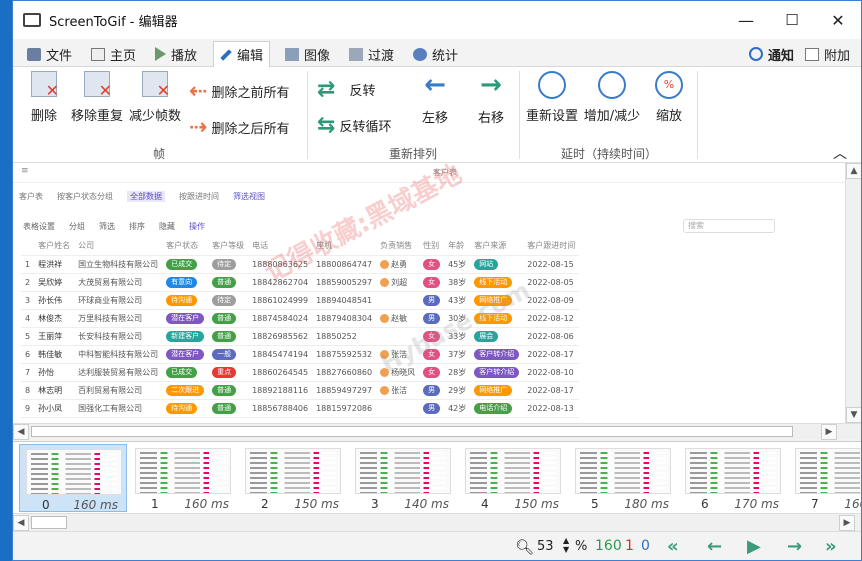  Describe the element at coordinates (525, 547) in the screenshot. I see `zoom-magnifier-icon: 🔍︎` at that location.